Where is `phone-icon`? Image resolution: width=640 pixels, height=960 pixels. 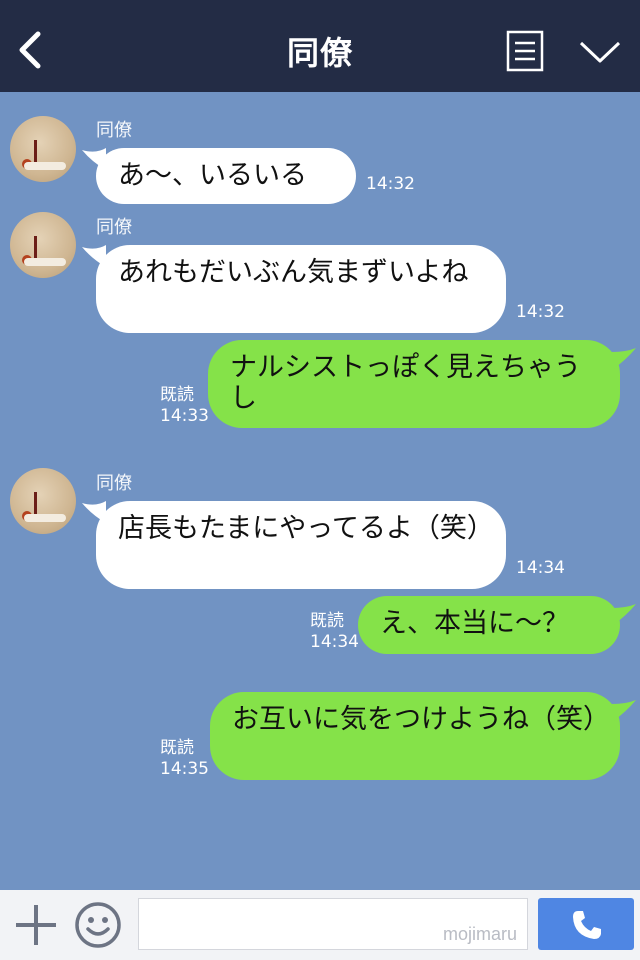
phone-icon is located at coordinates (587, 925).